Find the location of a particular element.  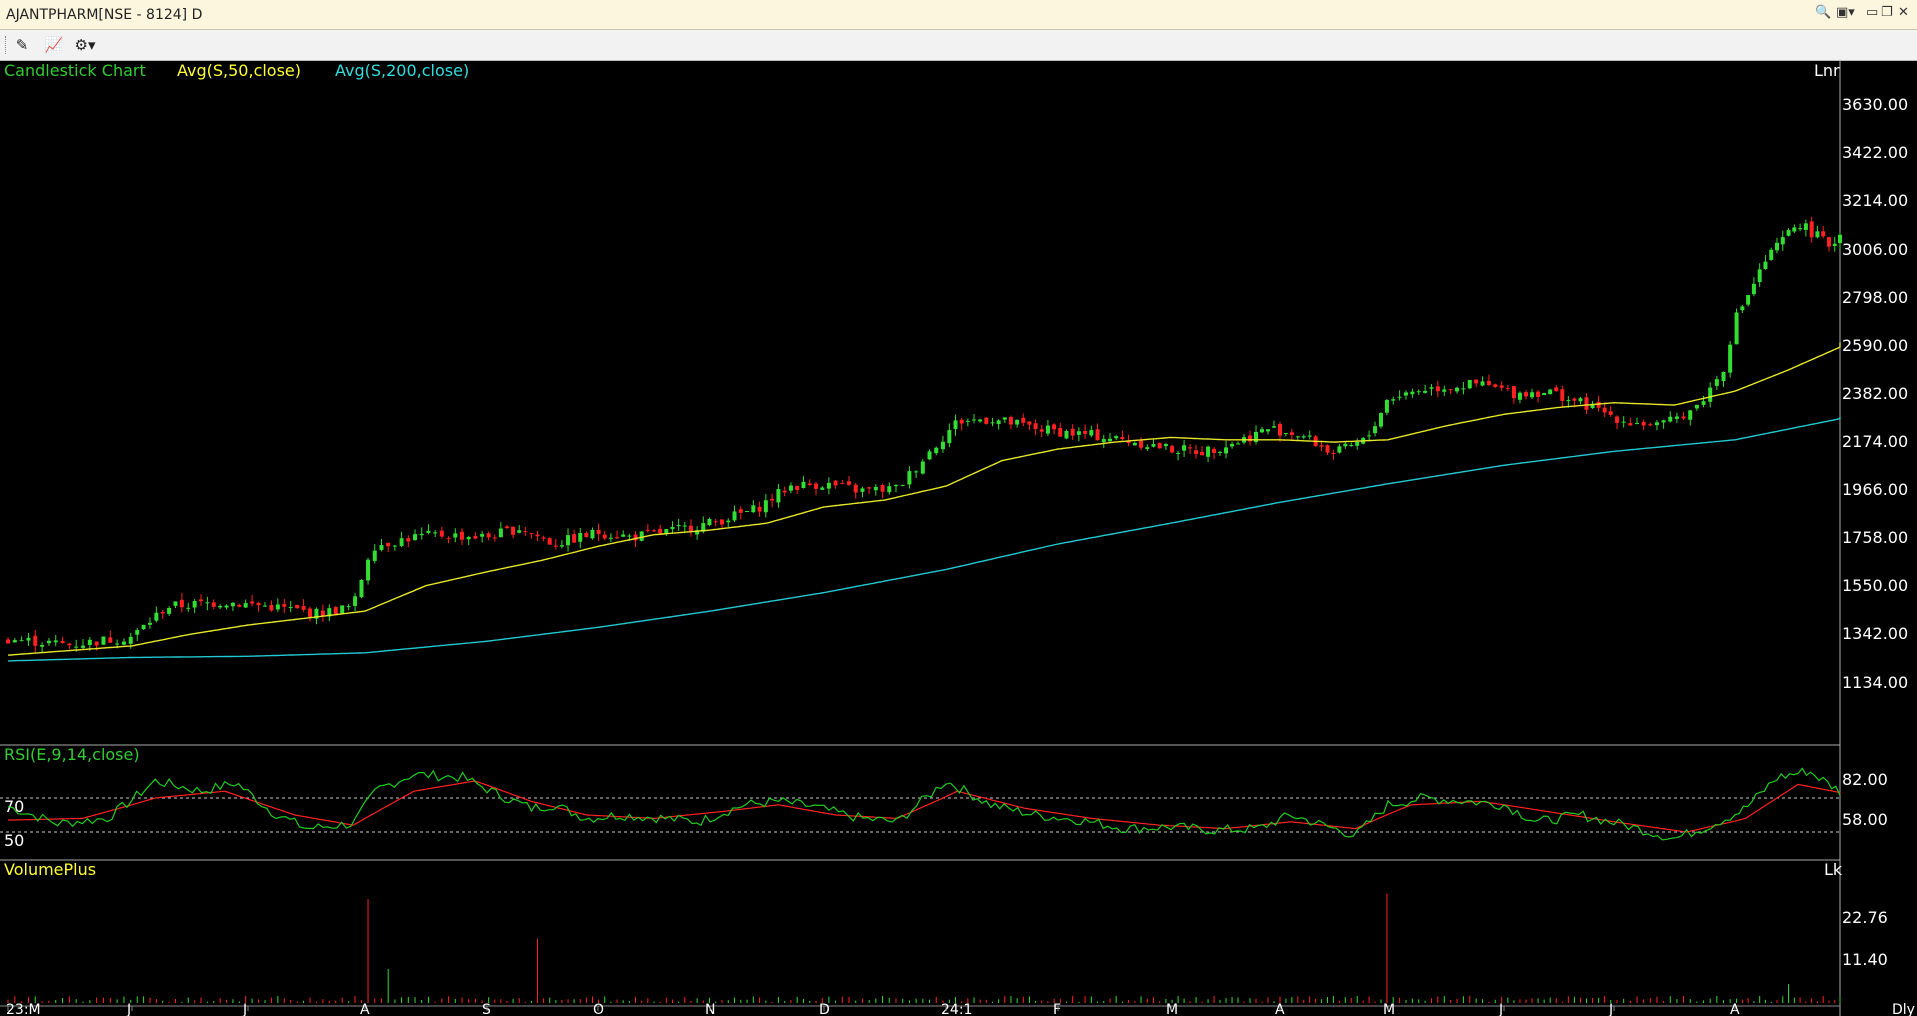

x-axis-tick: F is located at coordinates (1057, 1009).